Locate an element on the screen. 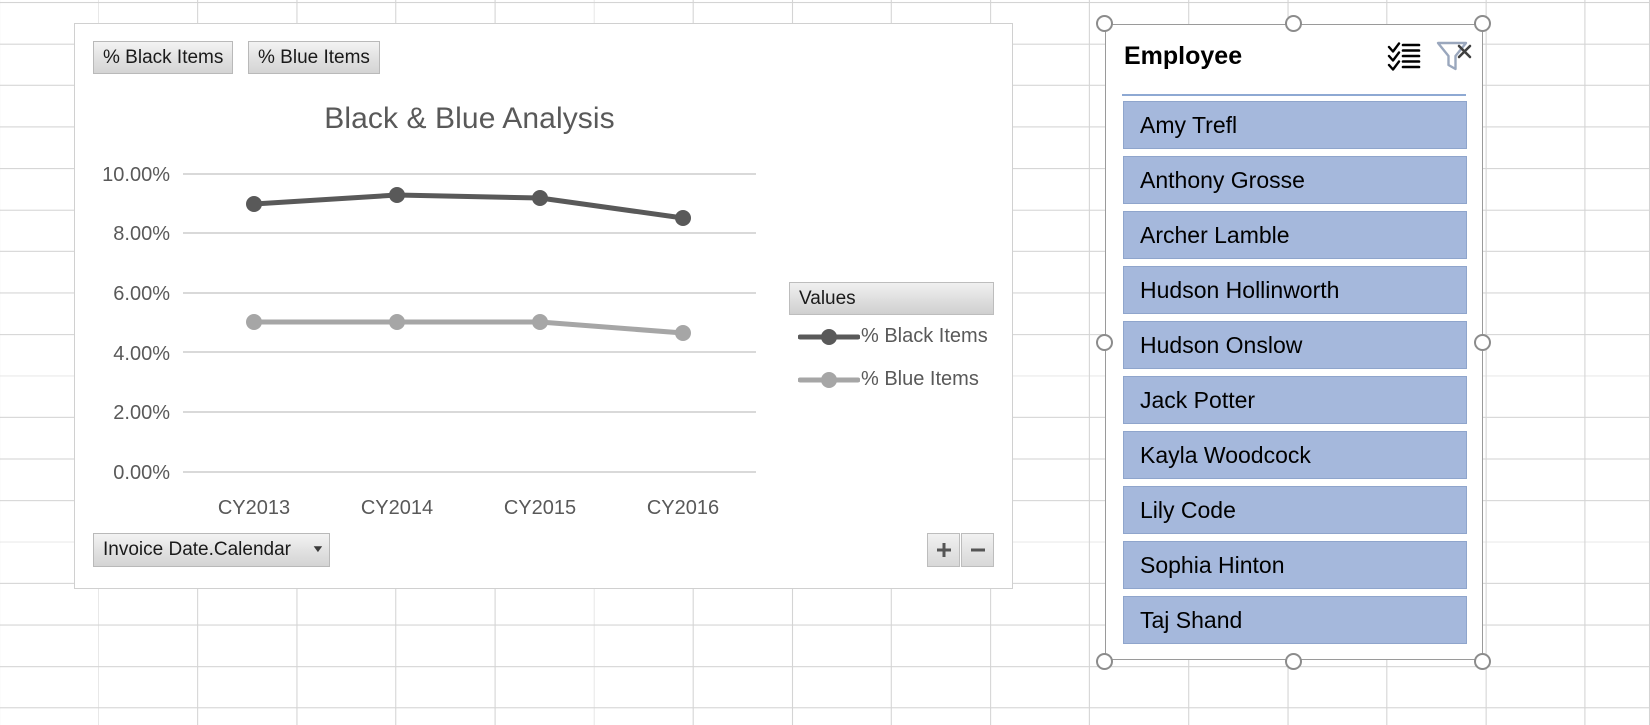 This screenshot has width=1650, height=725. legend-marker-blue-items is located at coordinates (829, 379).